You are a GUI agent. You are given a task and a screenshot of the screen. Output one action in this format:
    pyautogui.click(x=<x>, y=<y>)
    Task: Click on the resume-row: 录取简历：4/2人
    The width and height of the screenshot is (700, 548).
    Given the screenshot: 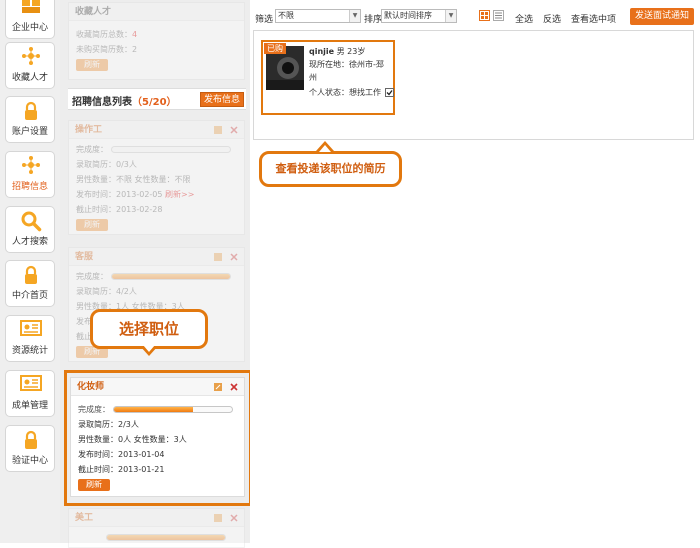 What is the action you would take?
    pyautogui.click(x=106, y=291)
    